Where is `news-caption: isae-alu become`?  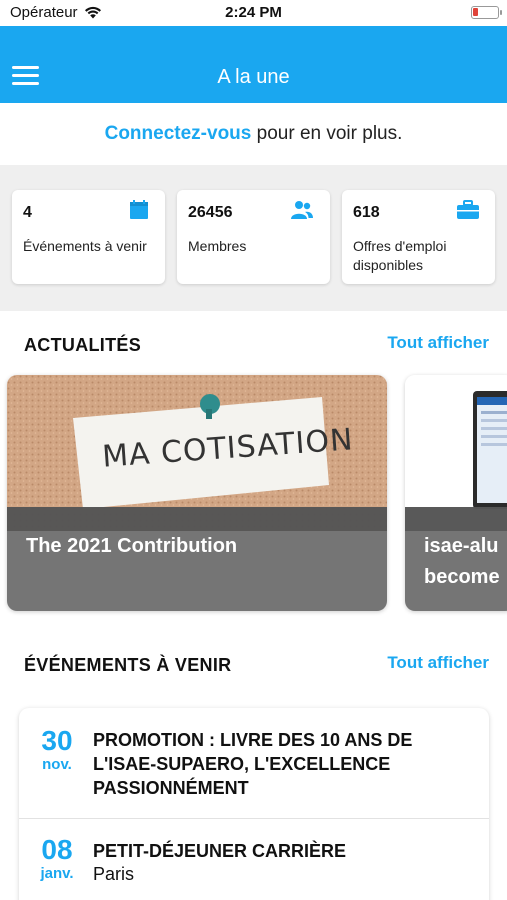 news-caption: isae-alu become is located at coordinates (456, 559).